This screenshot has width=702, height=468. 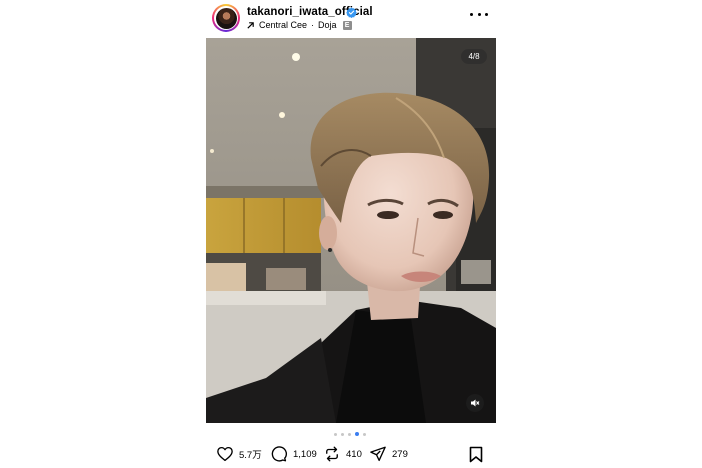 What do you see at coordinates (351, 12) in the screenshot?
I see `verified-badge-icon` at bounding box center [351, 12].